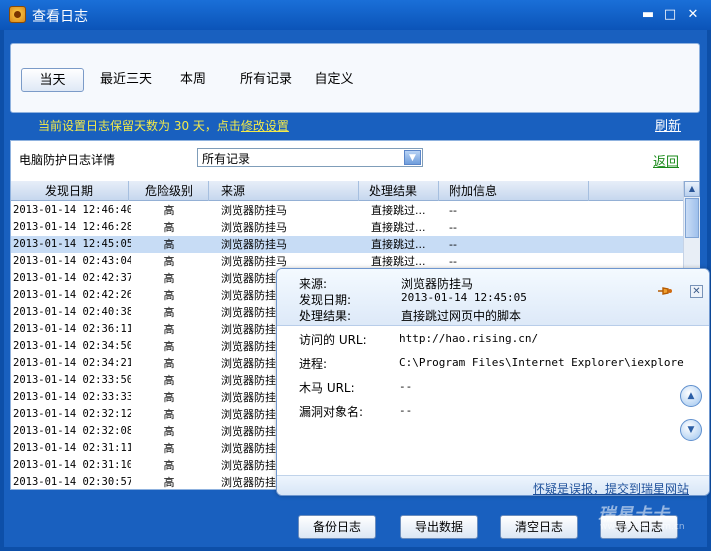 The width and height of the screenshot is (711, 551). I want to click on column-header-result: 处理结果, so click(399, 191).